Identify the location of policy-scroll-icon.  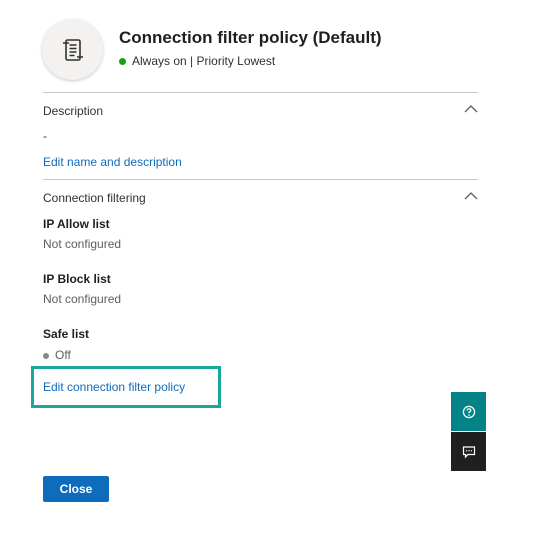
(72, 49).